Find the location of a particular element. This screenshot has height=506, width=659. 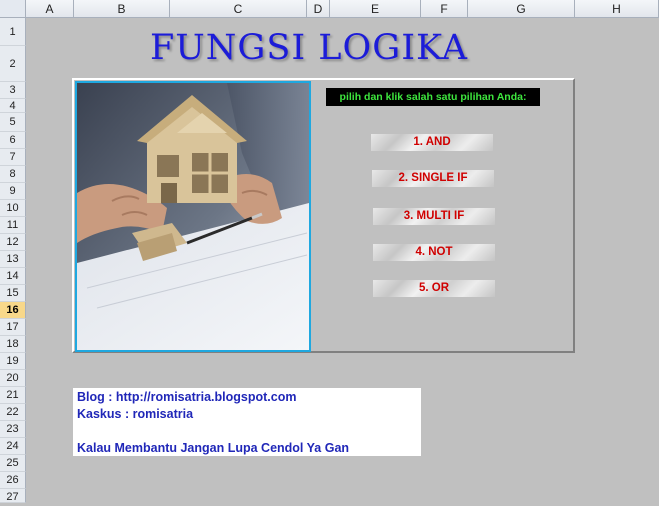

row-header-6: 6 is located at coordinates (13, 140).